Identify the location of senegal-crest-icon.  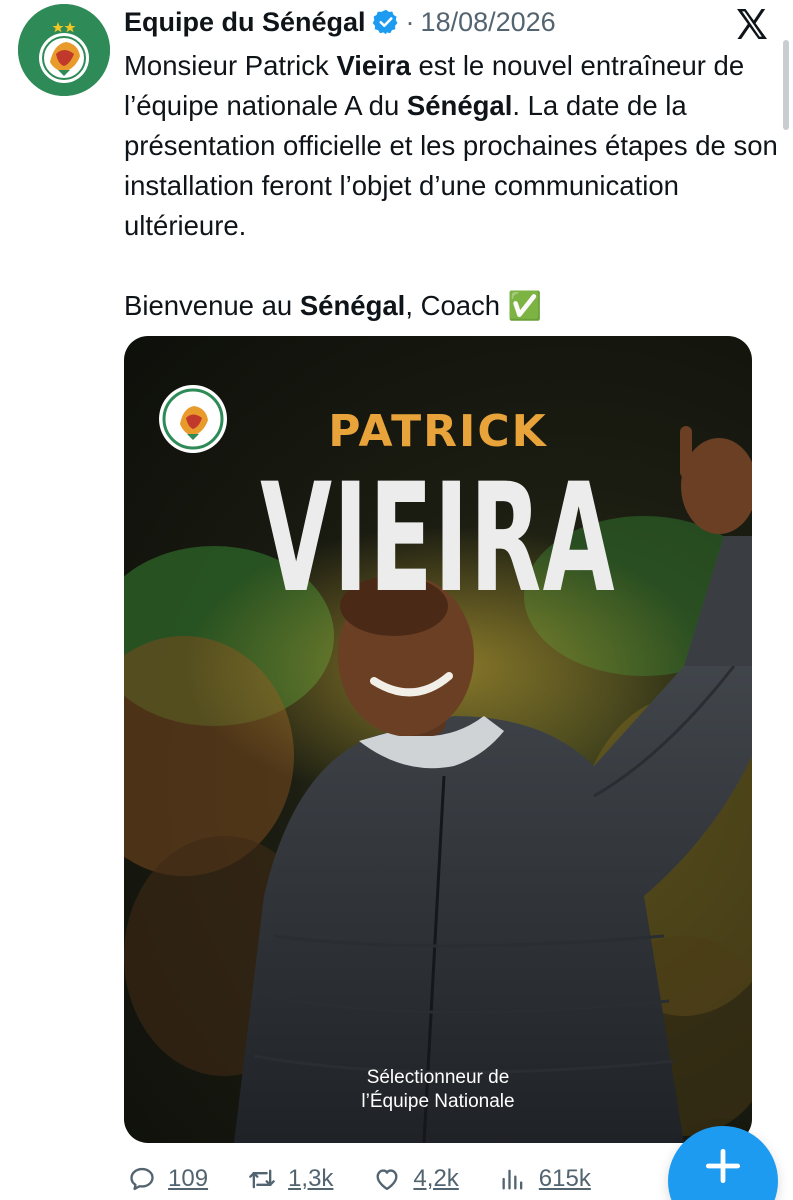
(64, 50).